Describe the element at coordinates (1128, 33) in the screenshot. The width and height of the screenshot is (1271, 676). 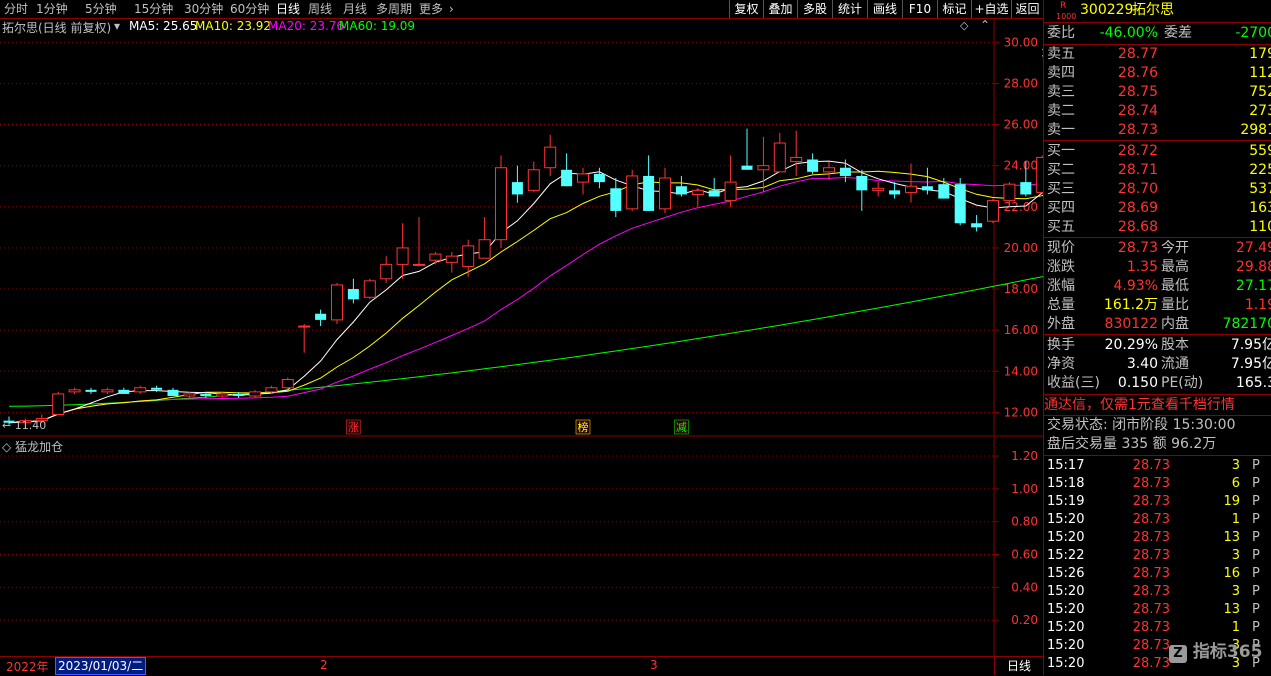
I see `weibi-value: -46.00%` at that location.